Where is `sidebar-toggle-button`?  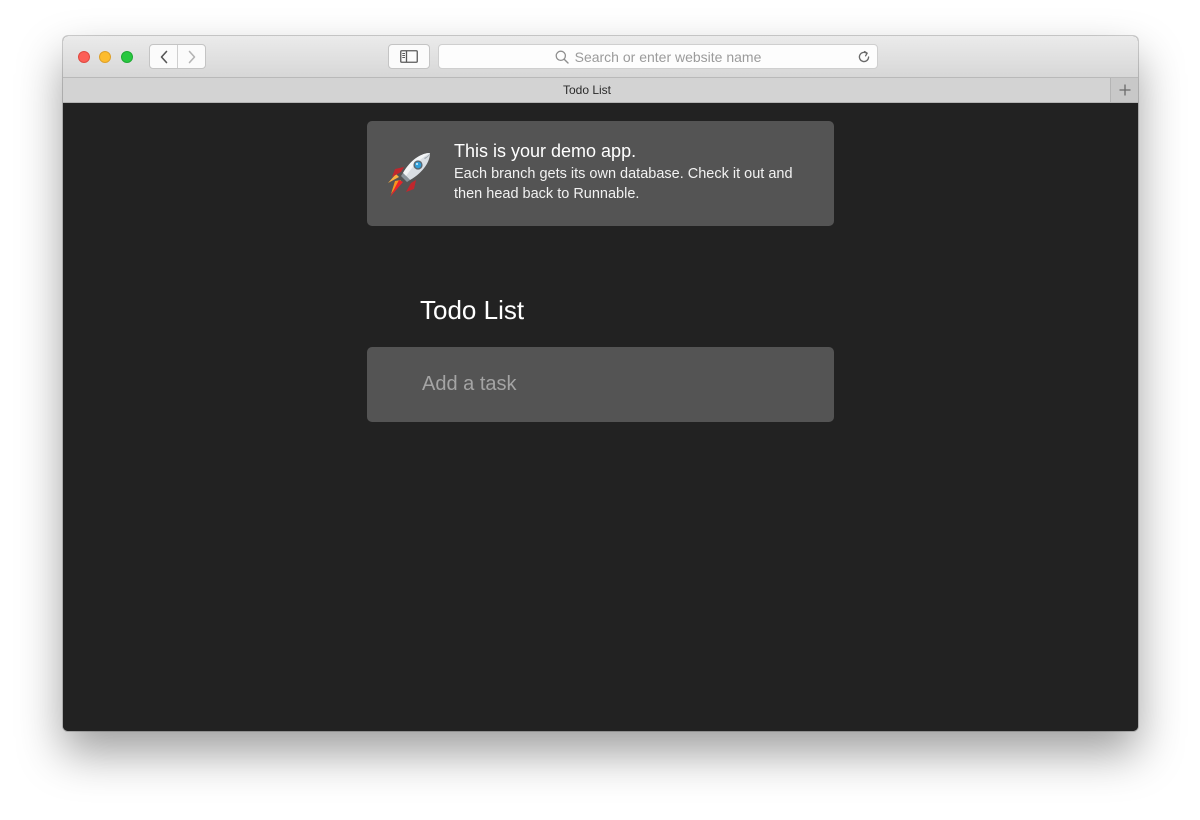 sidebar-toggle-button is located at coordinates (409, 56).